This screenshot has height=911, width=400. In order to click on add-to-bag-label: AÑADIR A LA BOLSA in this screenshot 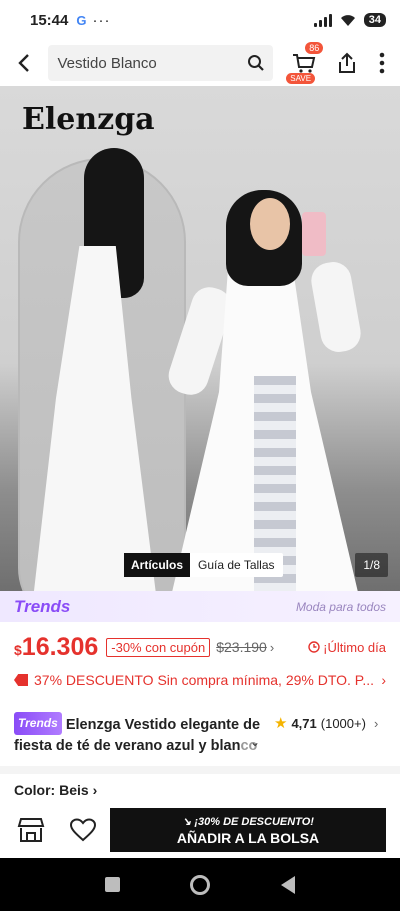, I will do `click(248, 837)`.